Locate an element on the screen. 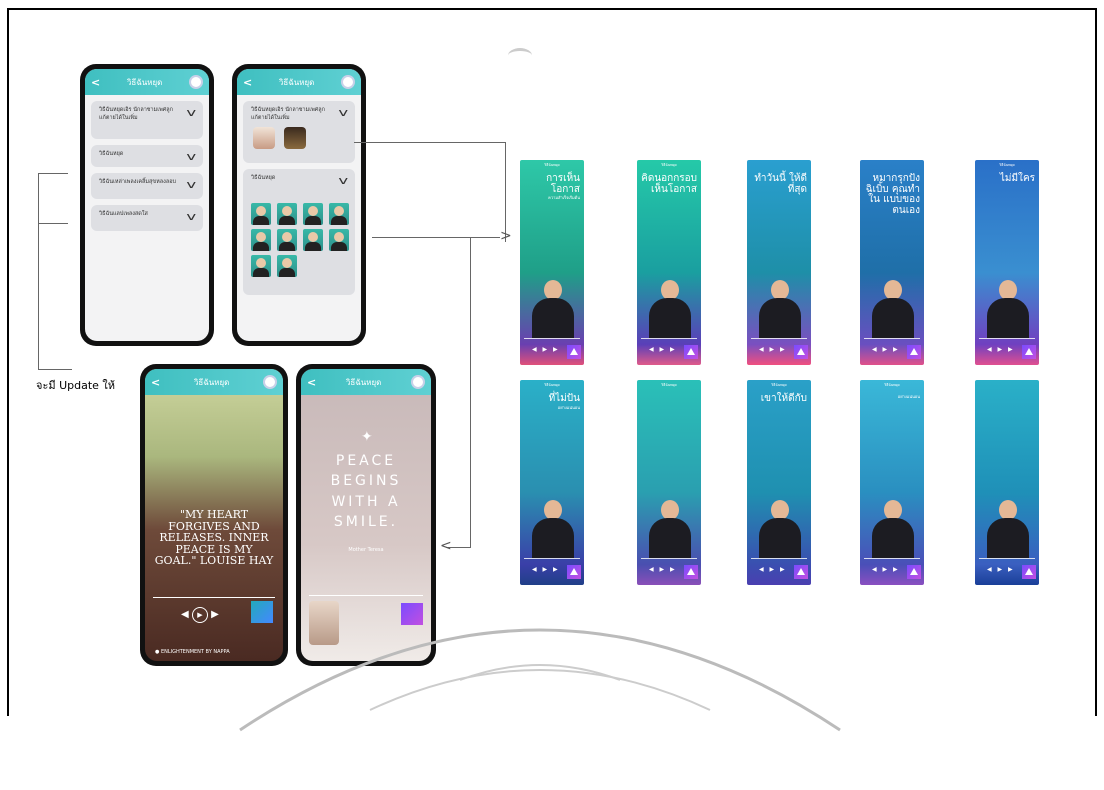 The height and width of the screenshot is (790, 1104). audio-card: ทำวันนี้ ให้ดีที่สุด ◀ ▶ ▶ is located at coordinates (779, 262).